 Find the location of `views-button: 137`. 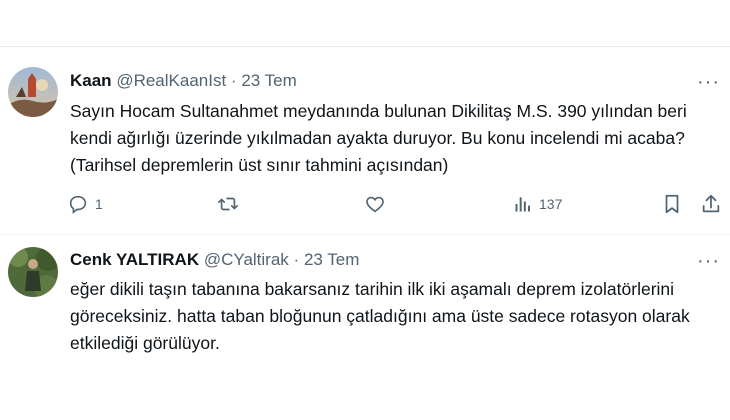

views-button: 137 is located at coordinates (537, 204).